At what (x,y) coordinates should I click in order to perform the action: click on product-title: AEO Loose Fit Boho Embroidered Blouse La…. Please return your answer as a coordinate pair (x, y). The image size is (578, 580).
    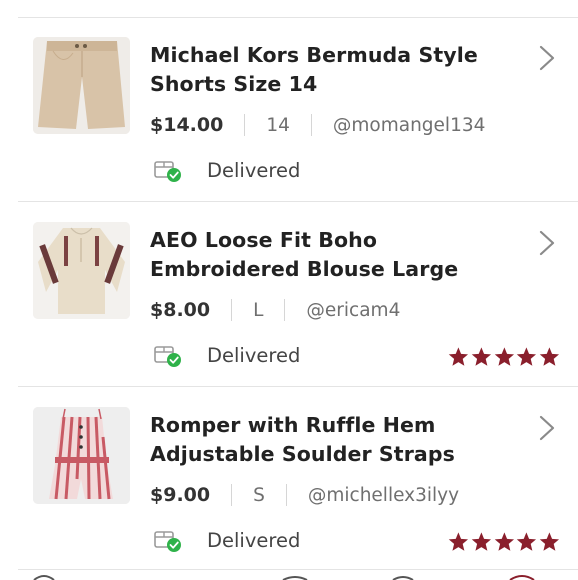
    Looking at the image, I should click on (330, 255).